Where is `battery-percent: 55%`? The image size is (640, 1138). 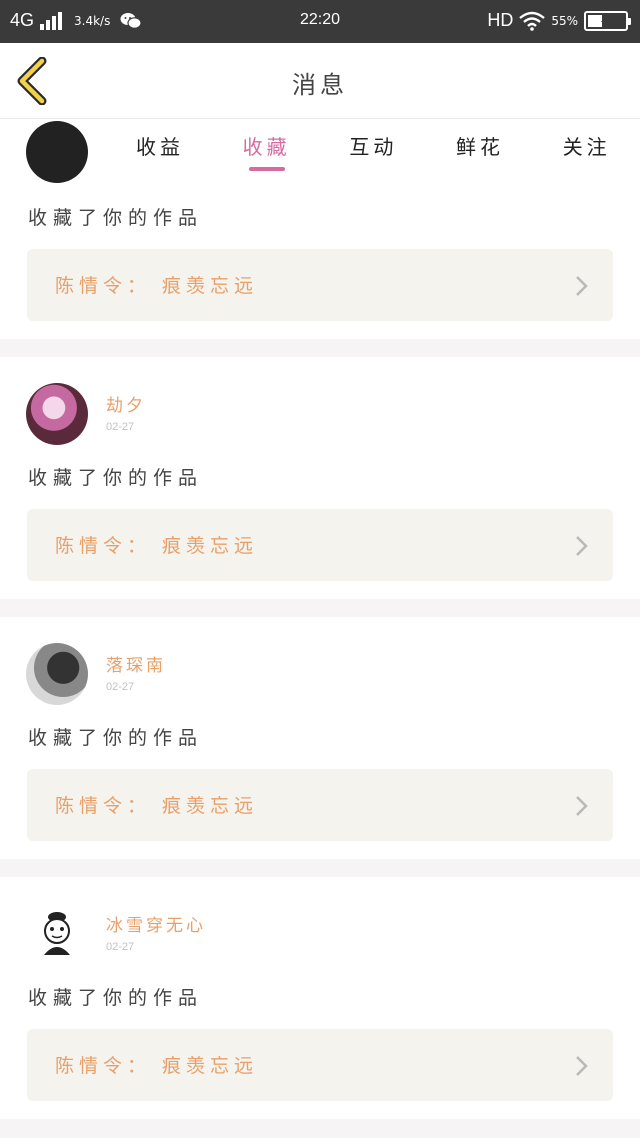 battery-percent: 55% is located at coordinates (564, 20).